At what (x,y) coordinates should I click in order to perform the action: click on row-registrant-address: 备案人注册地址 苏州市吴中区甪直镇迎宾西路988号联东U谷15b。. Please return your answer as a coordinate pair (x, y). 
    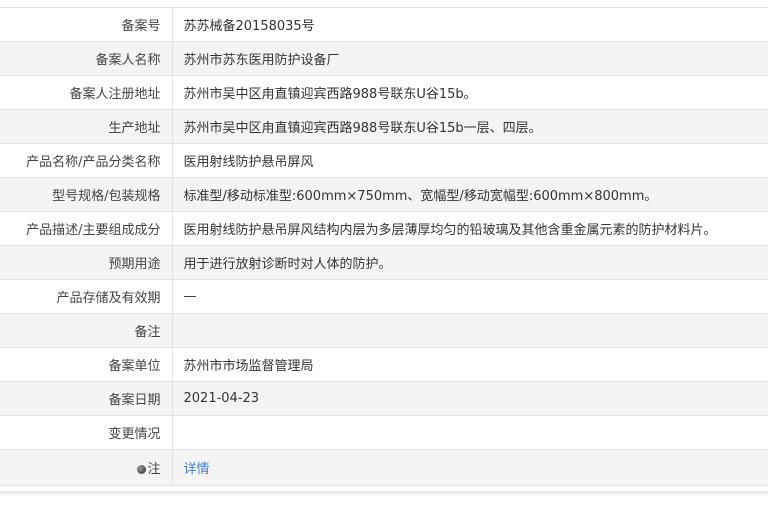
    Looking at the image, I should click on (384, 92).